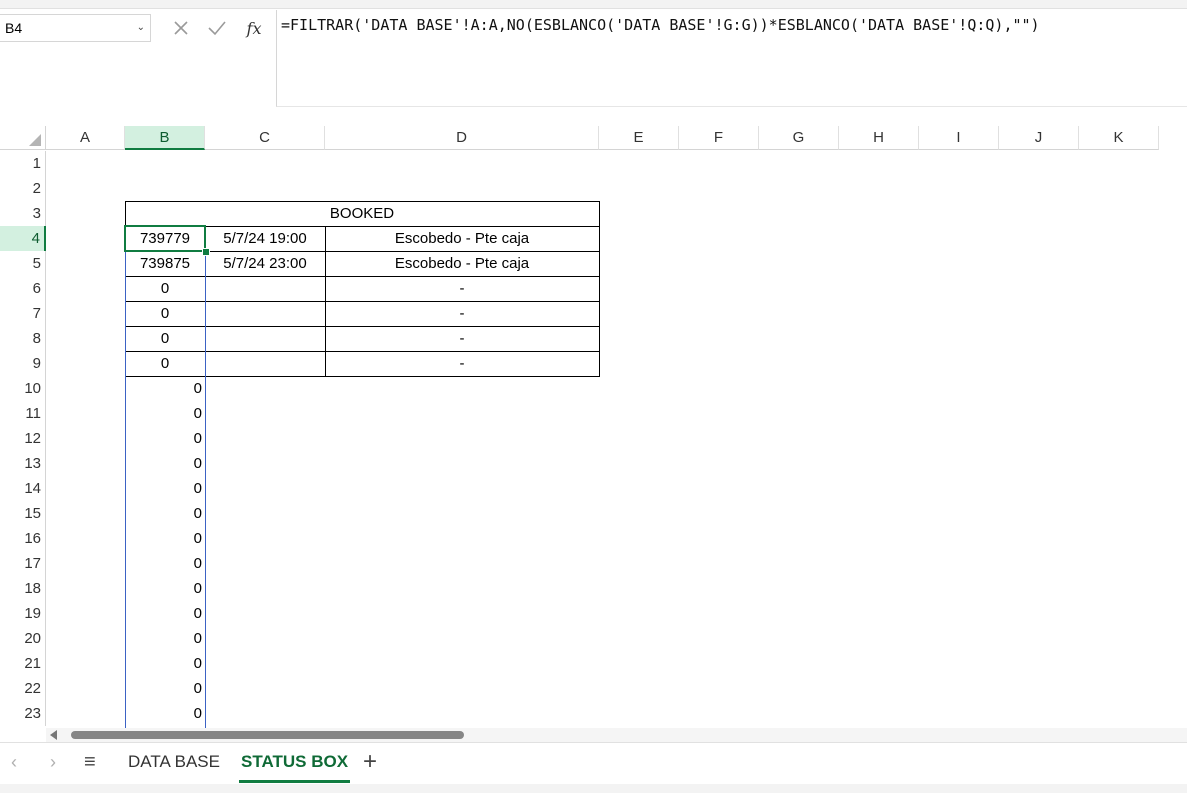 The image size is (1187, 793). I want to click on row-header-7: 7, so click(23, 313).